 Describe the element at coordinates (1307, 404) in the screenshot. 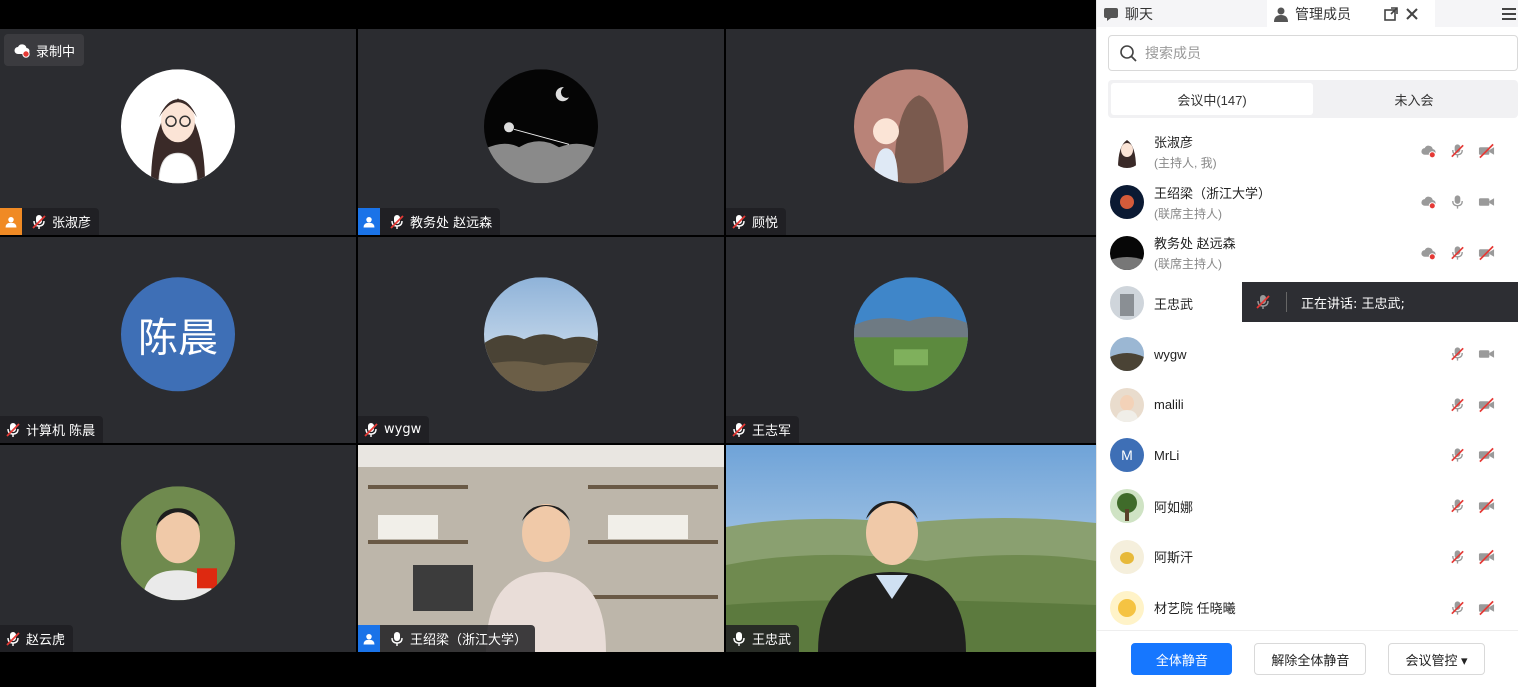

I see `member-row: malili` at that location.